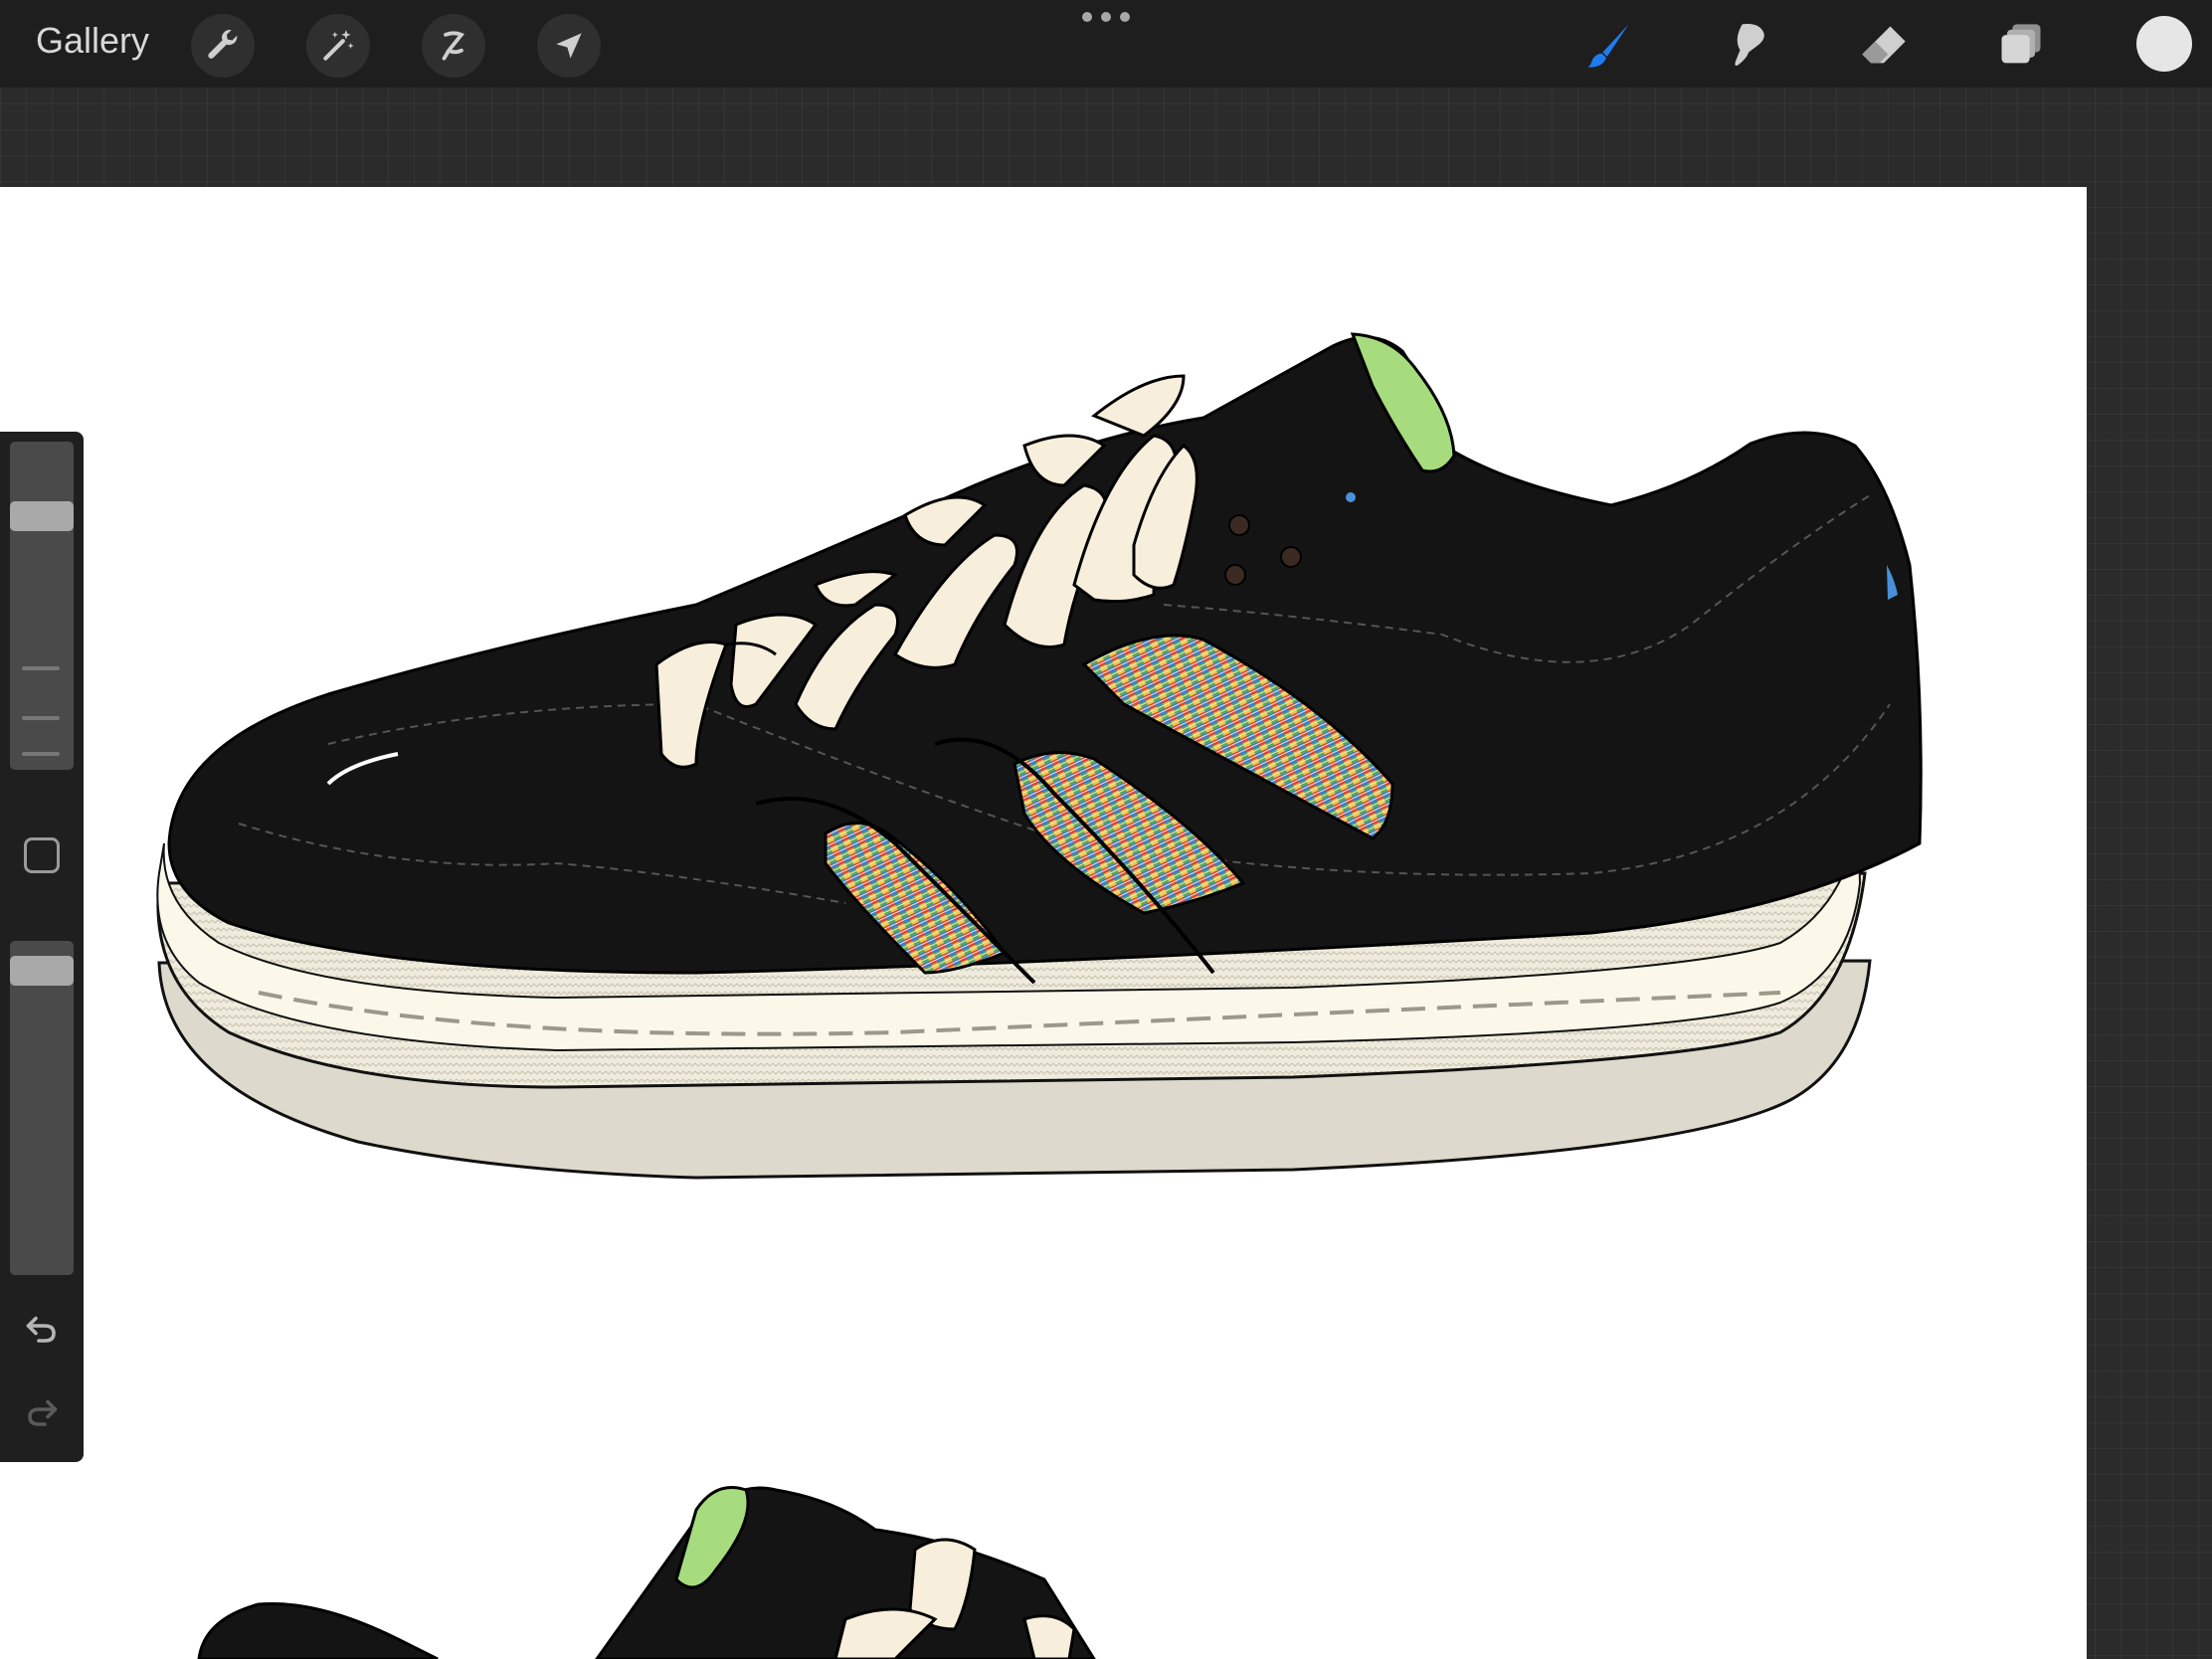 This screenshot has height=1659, width=2212. I want to click on brush-icon, so click(1608, 46).